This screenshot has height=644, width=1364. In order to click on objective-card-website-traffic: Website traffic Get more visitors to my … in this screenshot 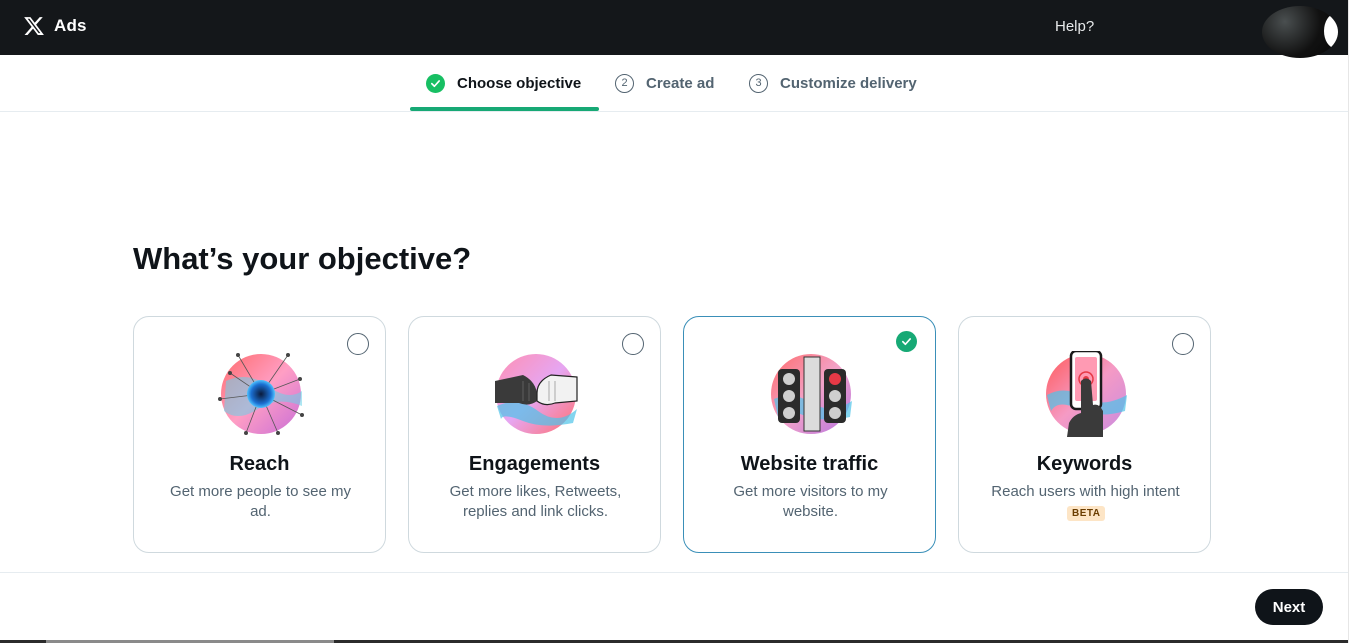, I will do `click(809, 434)`.